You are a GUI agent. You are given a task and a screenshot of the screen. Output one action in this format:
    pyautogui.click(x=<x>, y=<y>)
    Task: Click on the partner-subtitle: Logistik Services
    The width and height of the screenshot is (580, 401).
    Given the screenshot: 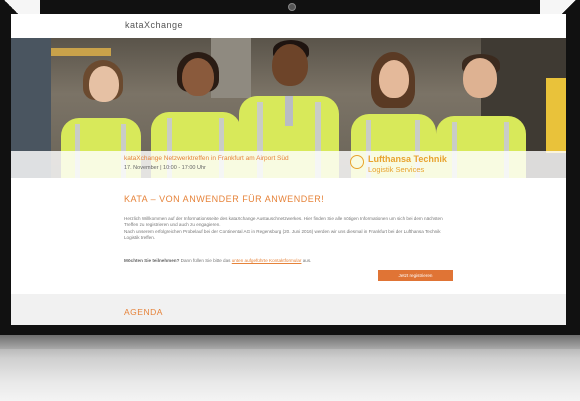 What is the action you would take?
    pyautogui.click(x=396, y=169)
    